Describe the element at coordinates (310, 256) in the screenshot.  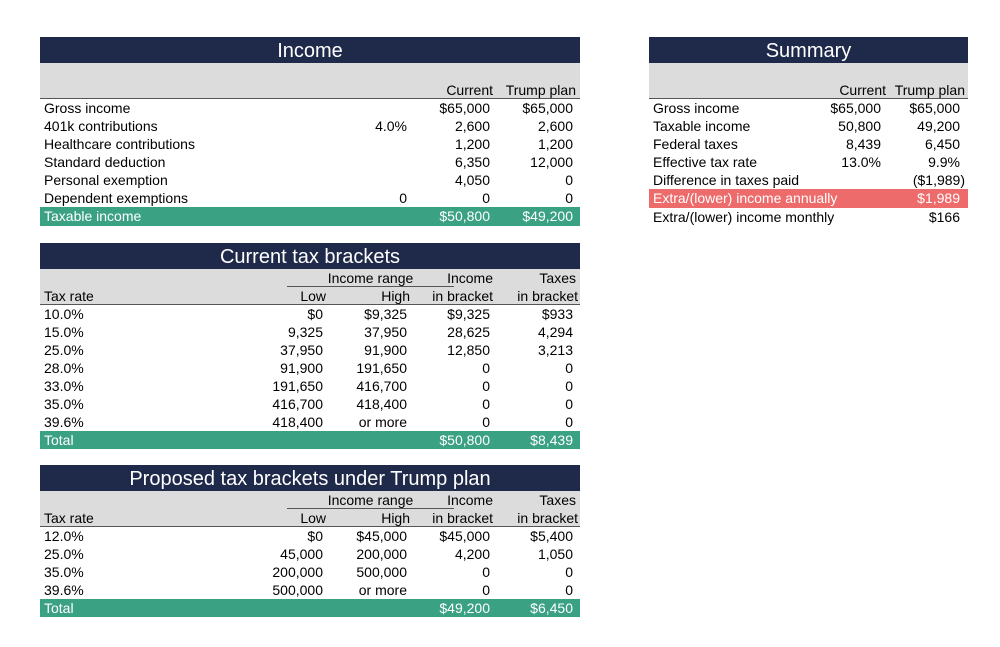
I see `current-brackets-title: Current tax brackets` at that location.